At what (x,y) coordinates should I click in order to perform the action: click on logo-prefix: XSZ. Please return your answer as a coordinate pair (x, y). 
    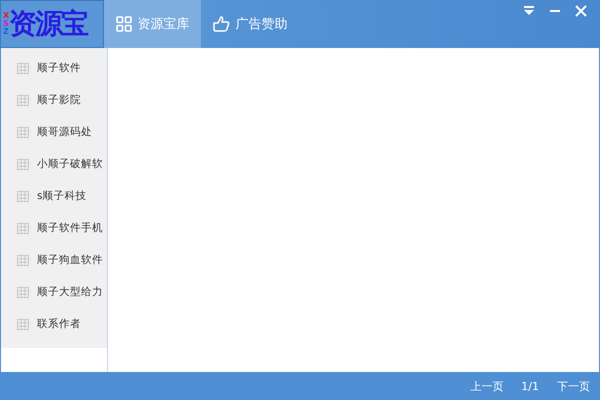
    Looking at the image, I should click on (6, 24).